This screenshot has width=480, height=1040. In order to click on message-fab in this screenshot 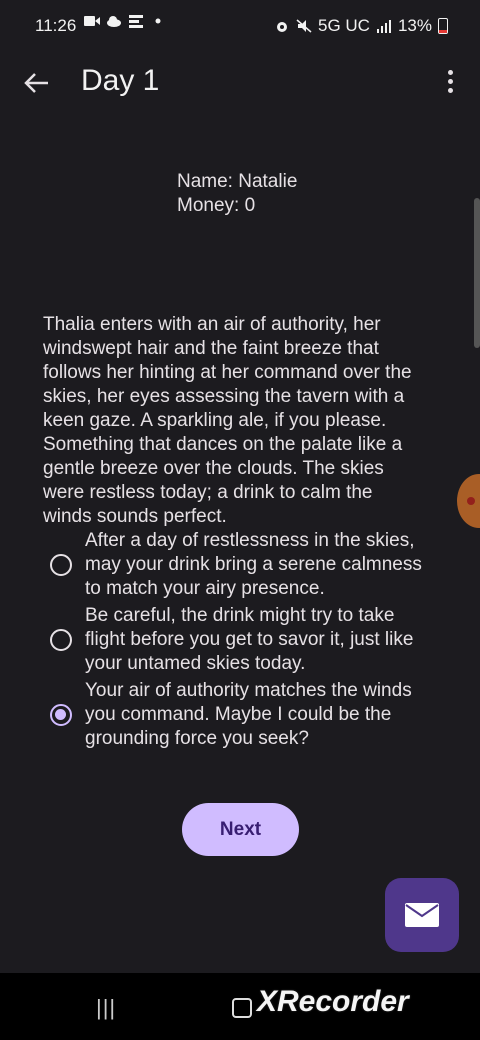, I will do `click(422, 915)`.